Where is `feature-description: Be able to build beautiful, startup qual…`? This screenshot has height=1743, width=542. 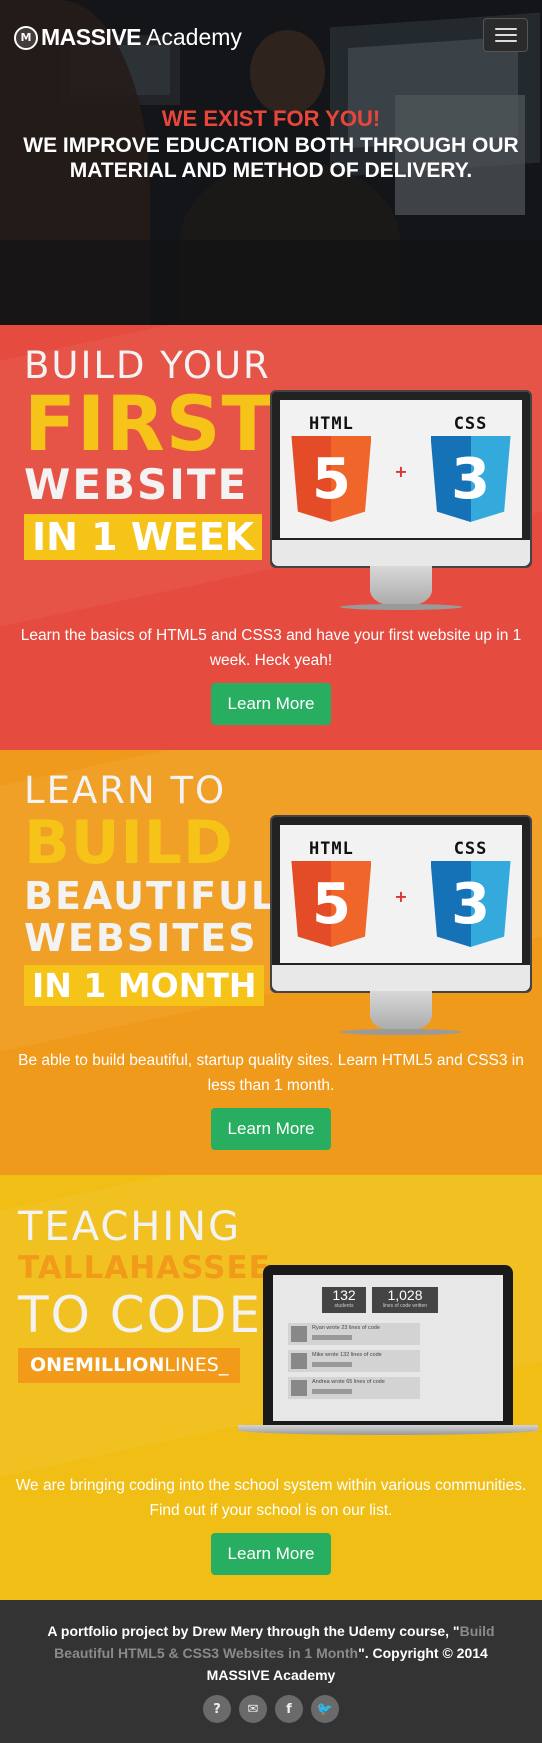 feature-description: Be able to build beautiful, startup qual… is located at coordinates (271, 1073).